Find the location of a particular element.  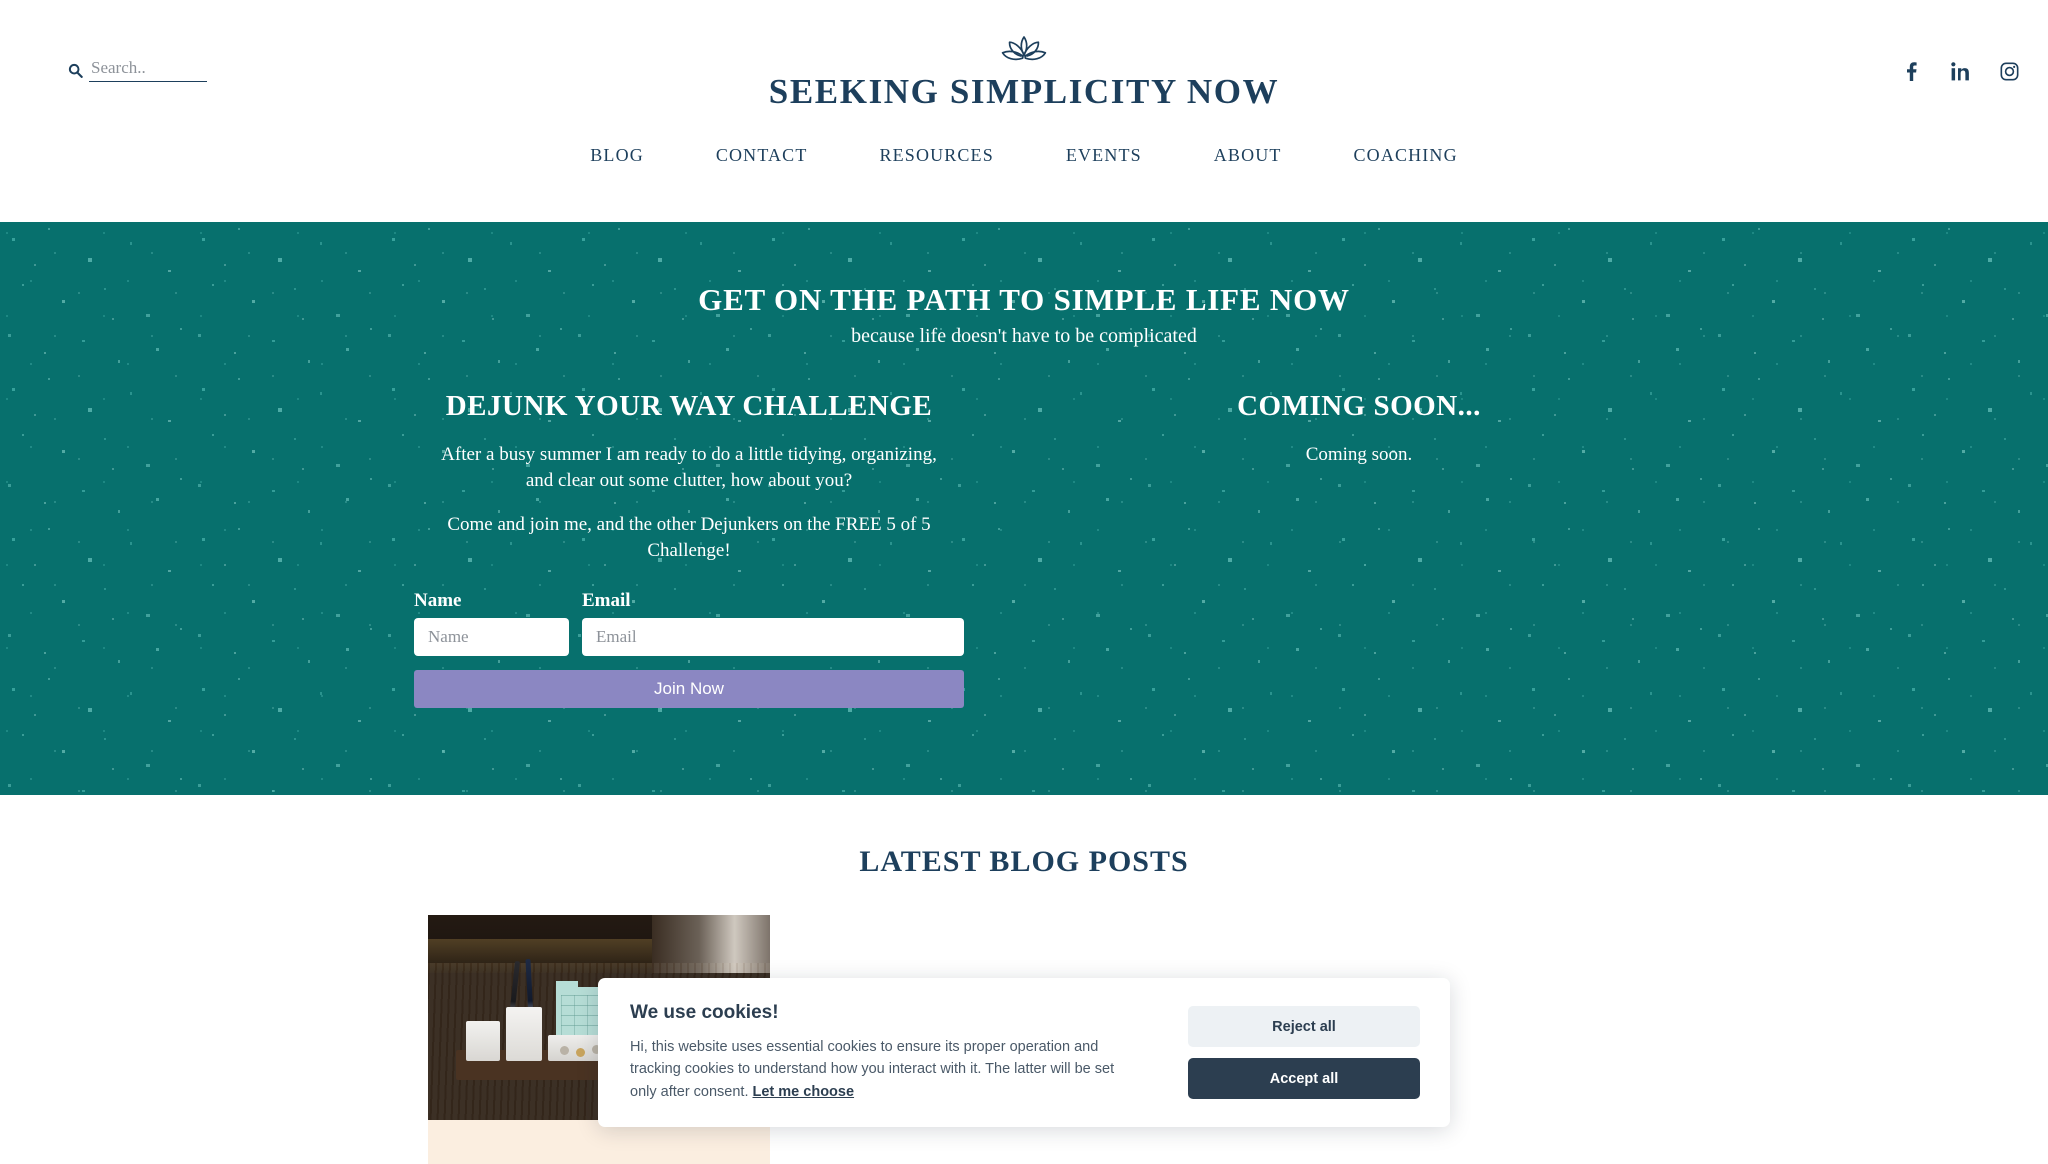

nav-item-coaching: COACHING is located at coordinates (1406, 155).